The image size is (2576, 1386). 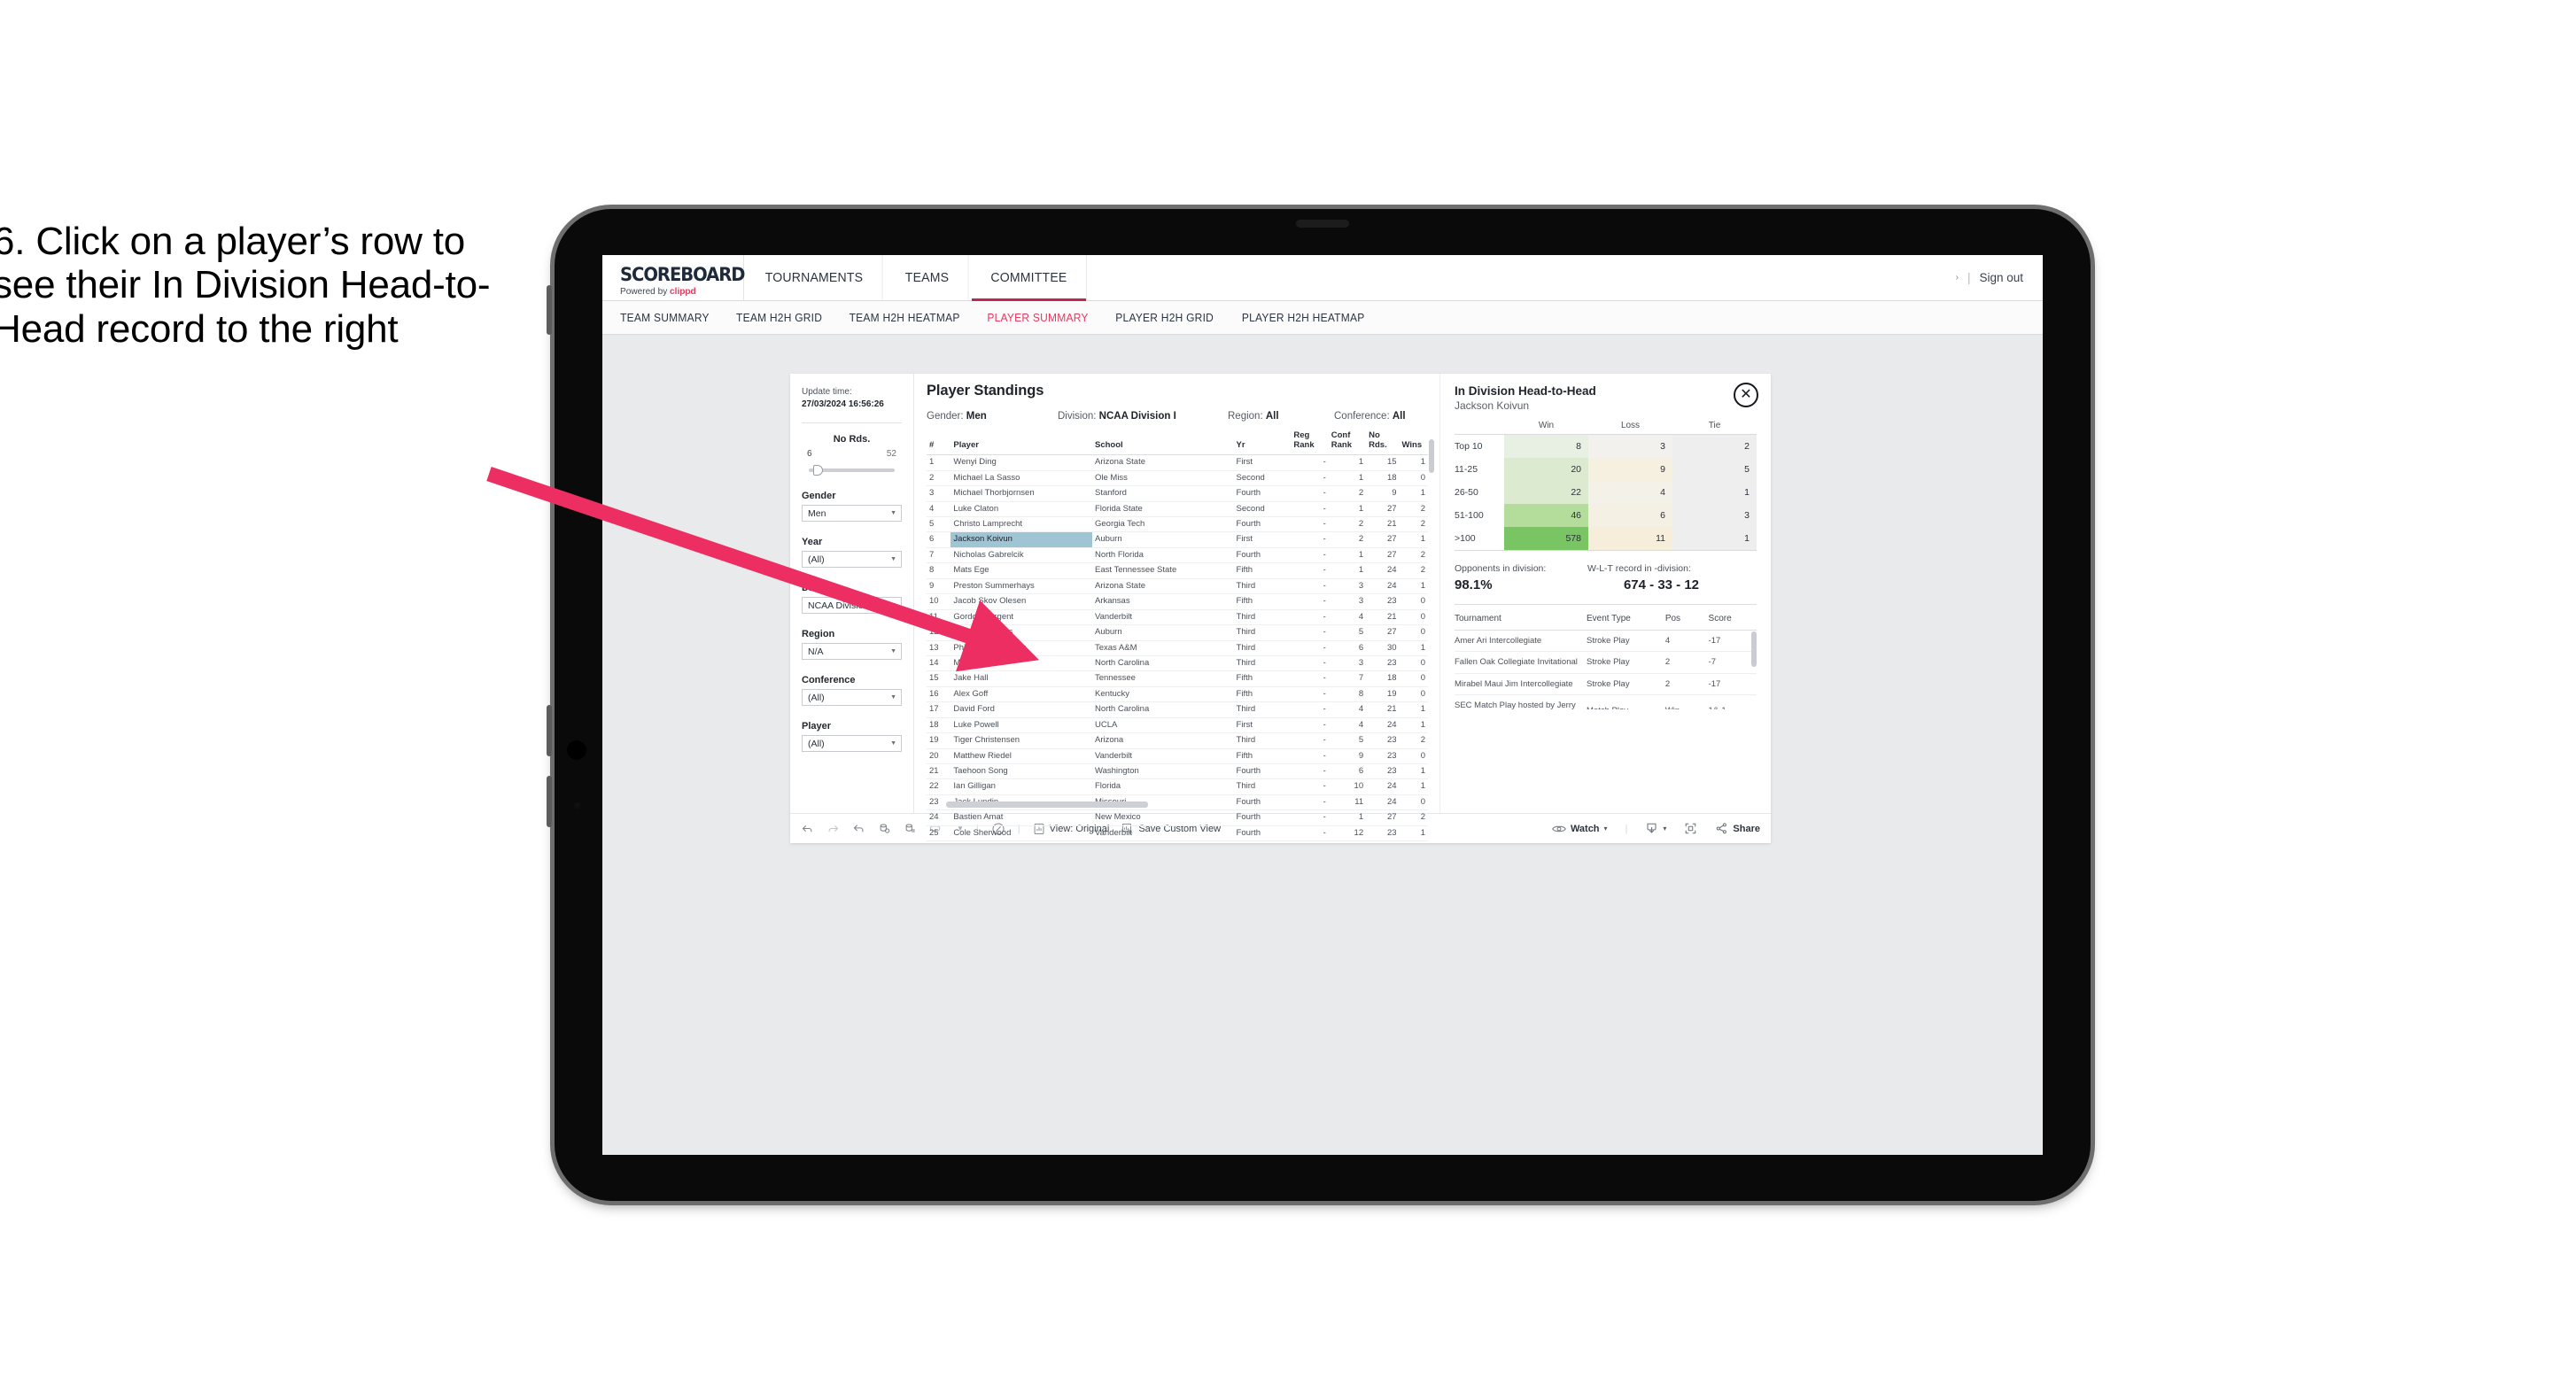 I want to click on yr-cell: Second, so click(x=1262, y=478).